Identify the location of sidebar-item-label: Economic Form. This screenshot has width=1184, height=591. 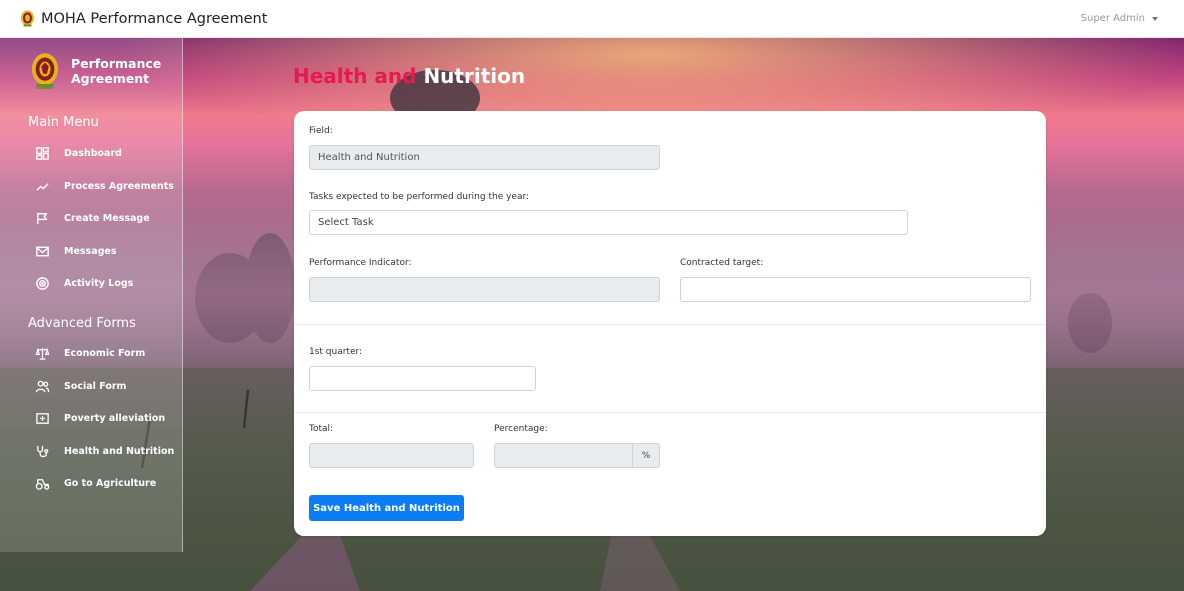
(105, 353).